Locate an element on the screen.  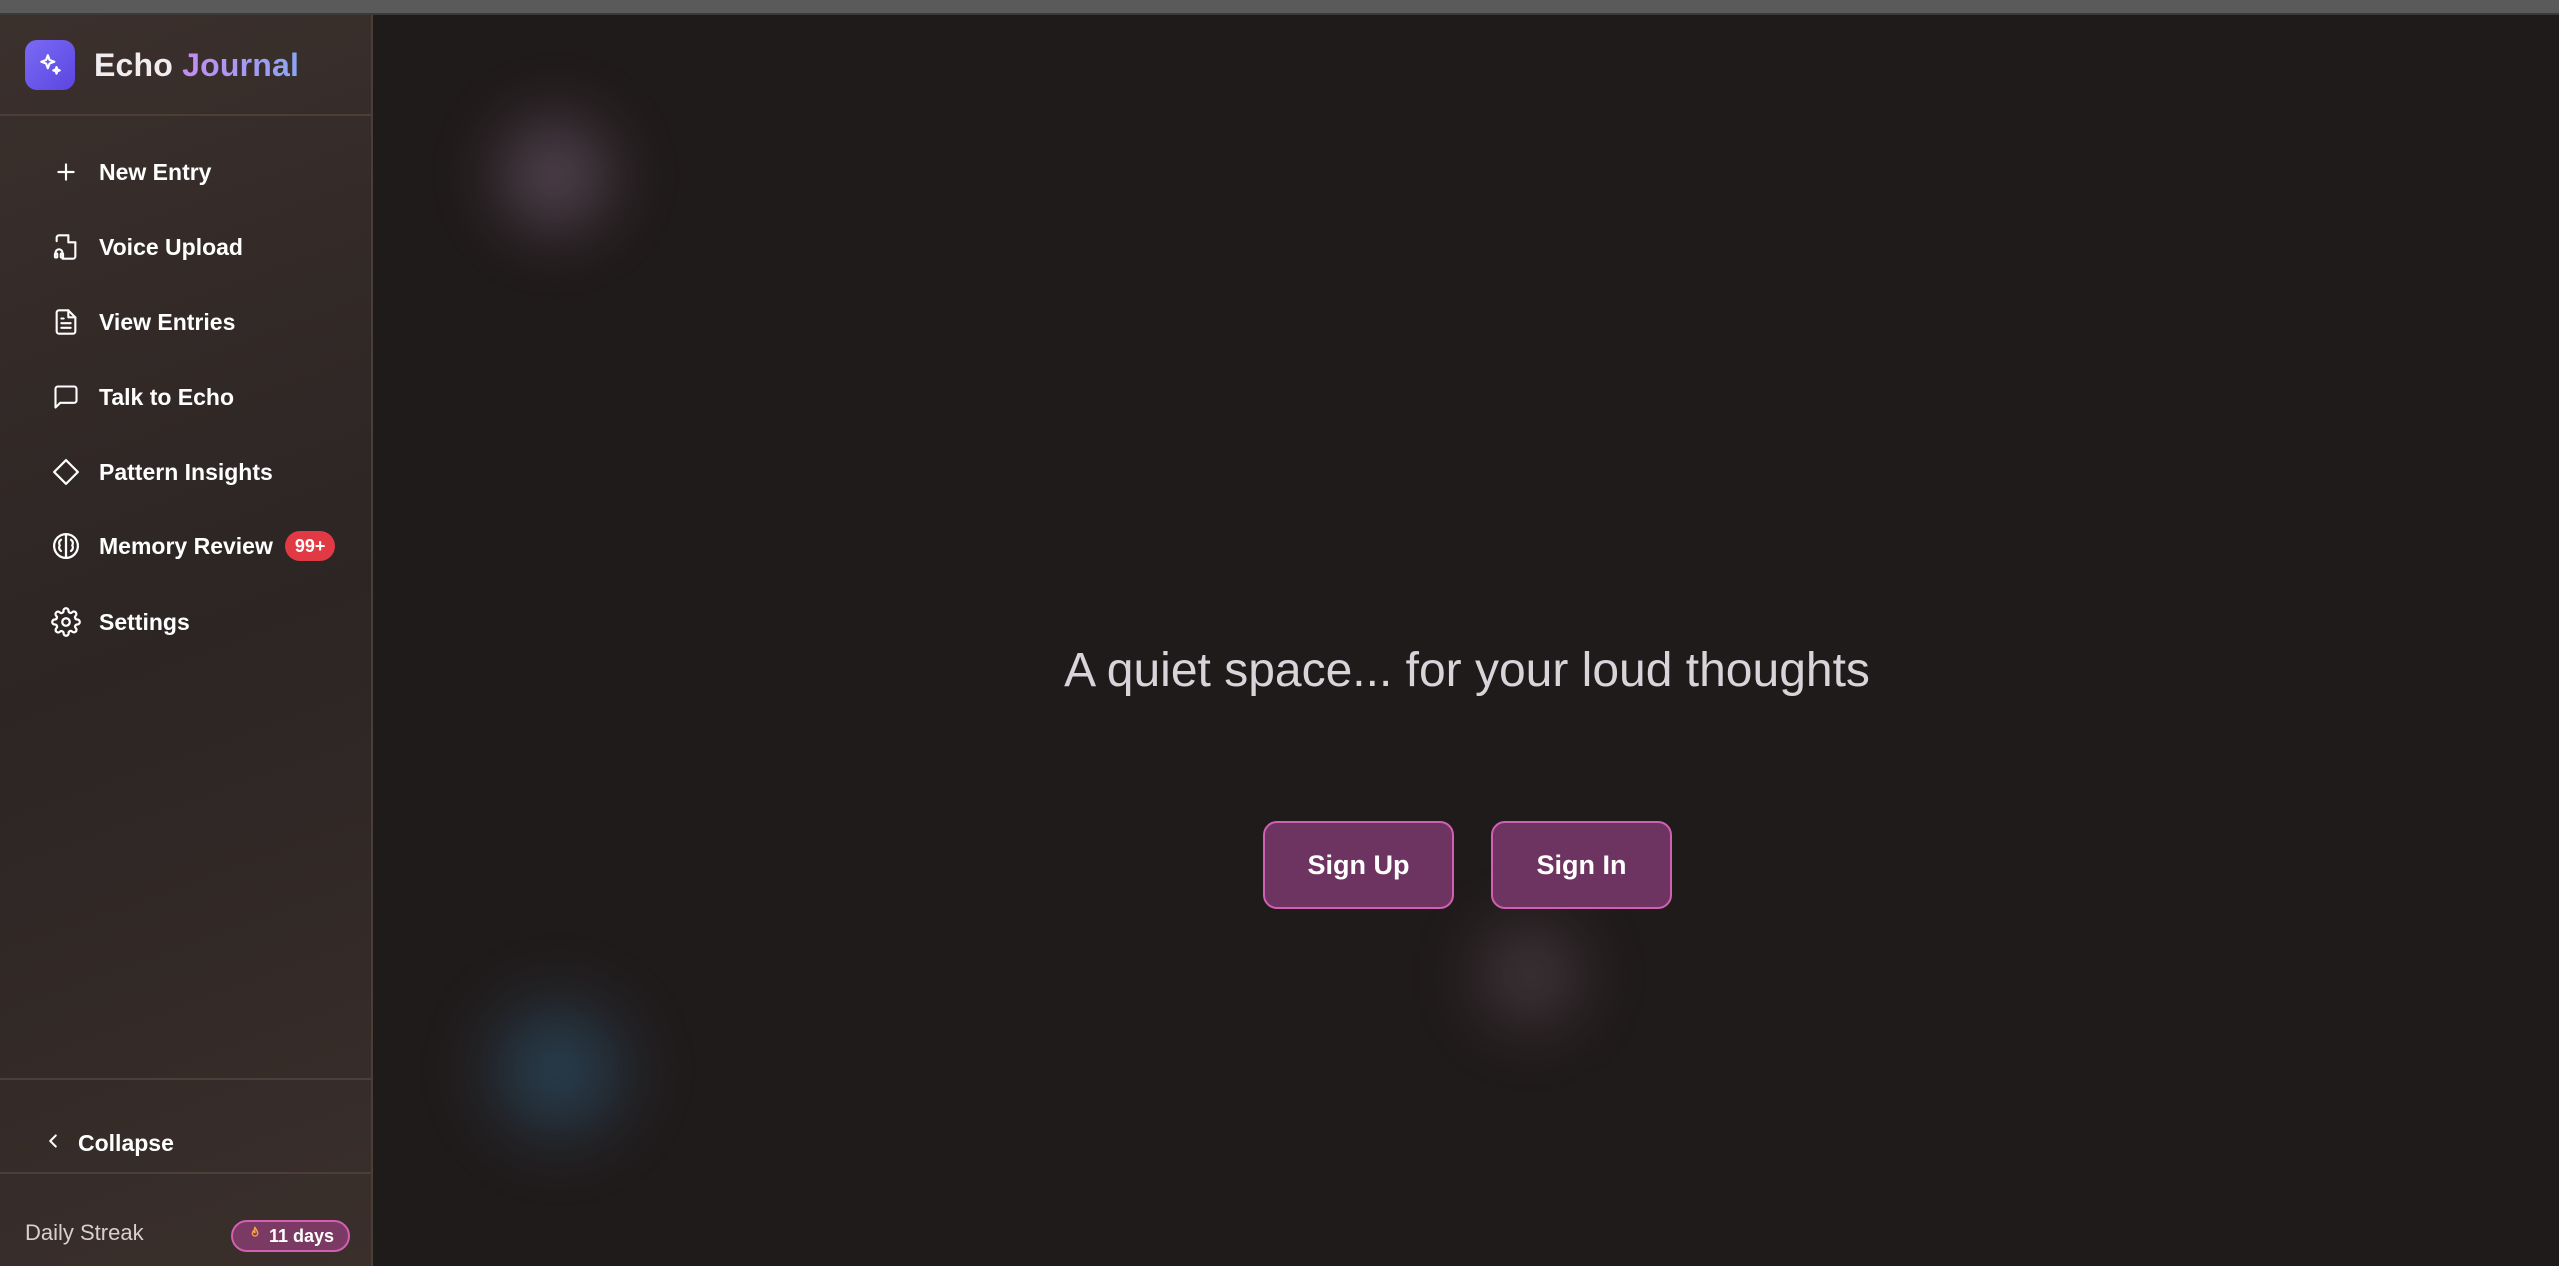
gear-icon is located at coordinates (66, 622).